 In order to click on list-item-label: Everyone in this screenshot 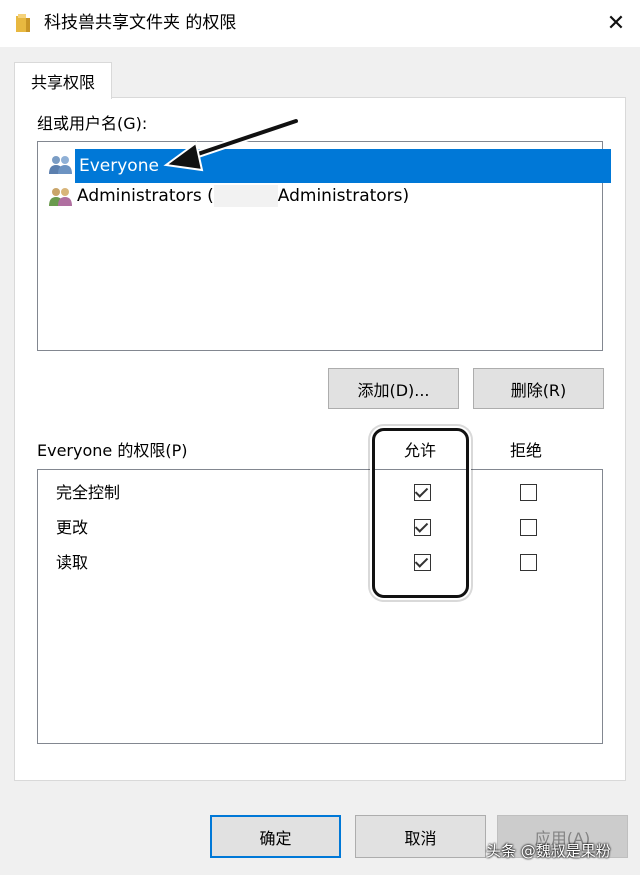, I will do `click(343, 166)`.